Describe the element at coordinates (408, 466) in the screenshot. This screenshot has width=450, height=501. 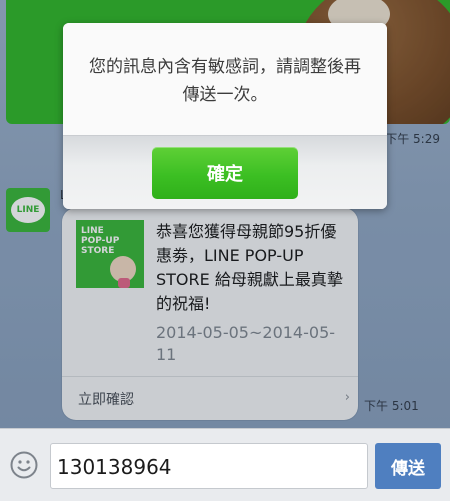
I see `send-button: 傳送` at that location.